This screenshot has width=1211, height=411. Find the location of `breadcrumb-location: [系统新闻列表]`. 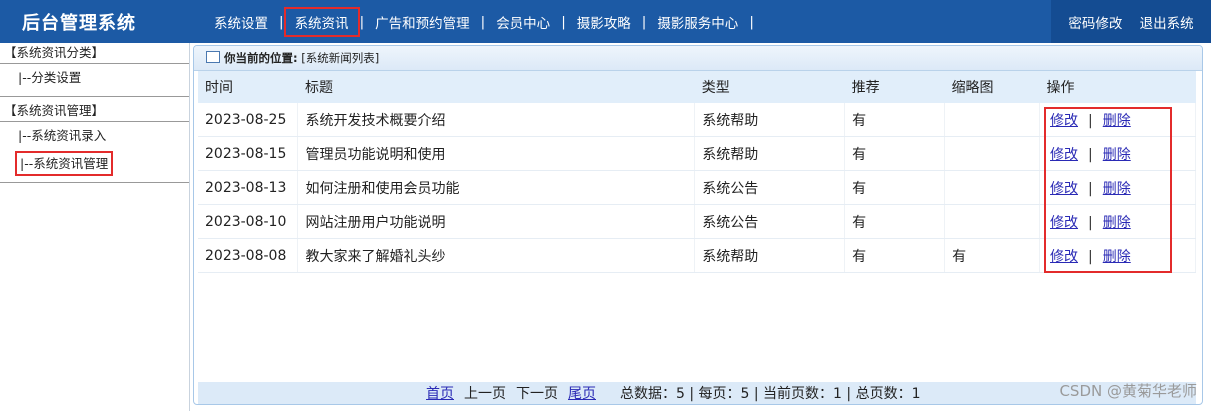

breadcrumb-location: [系统新闻列表] is located at coordinates (340, 58).